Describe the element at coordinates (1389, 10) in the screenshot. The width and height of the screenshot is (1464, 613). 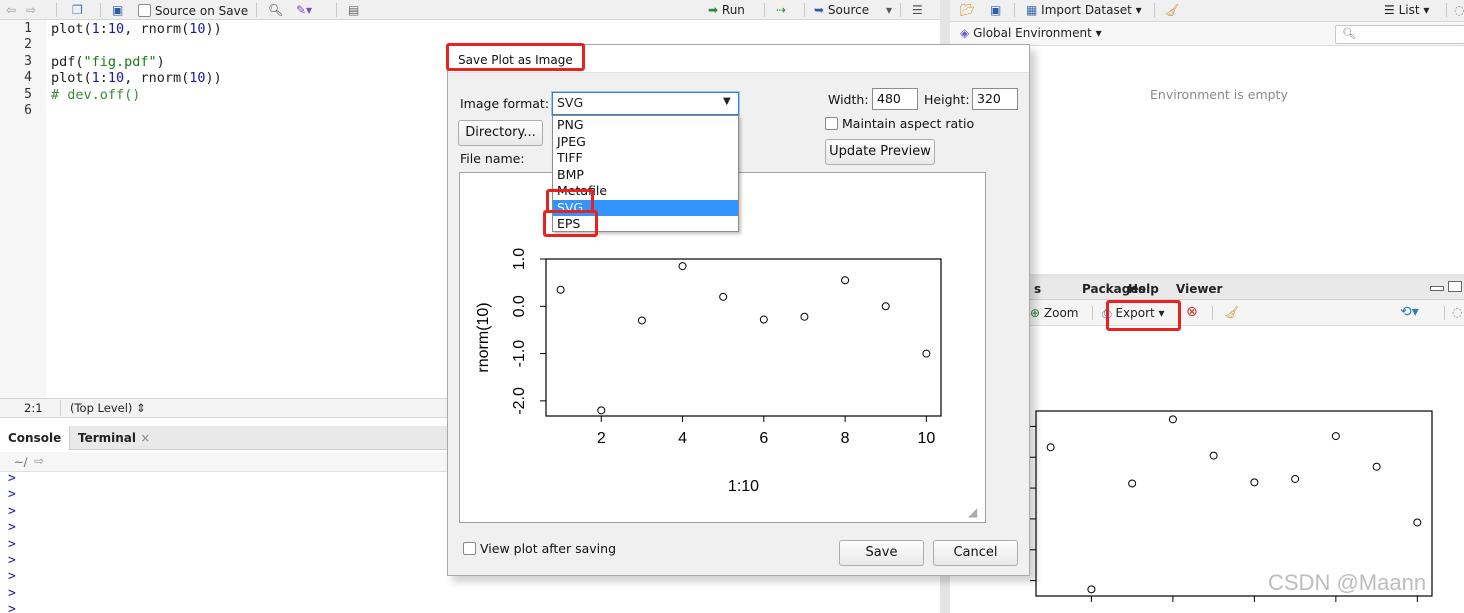
I see `list-icon: ☰` at that location.